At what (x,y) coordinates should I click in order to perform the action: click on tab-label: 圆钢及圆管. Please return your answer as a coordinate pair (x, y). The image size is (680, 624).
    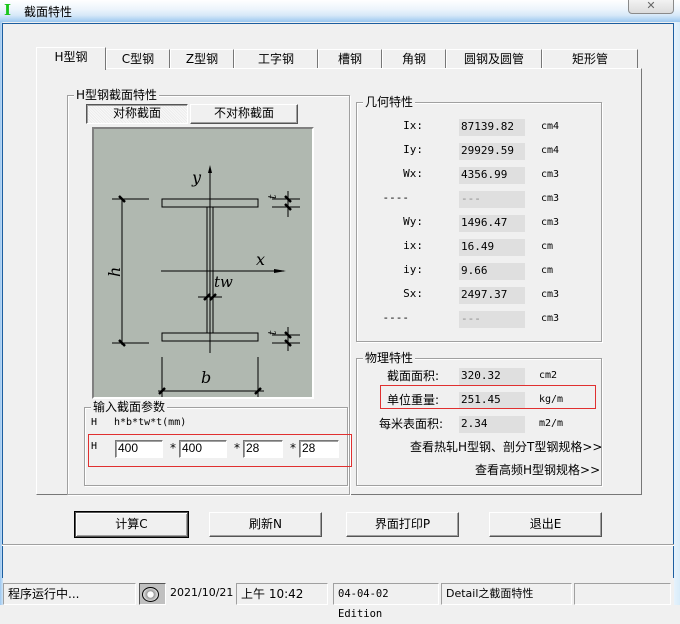
    Looking at the image, I should click on (493, 59).